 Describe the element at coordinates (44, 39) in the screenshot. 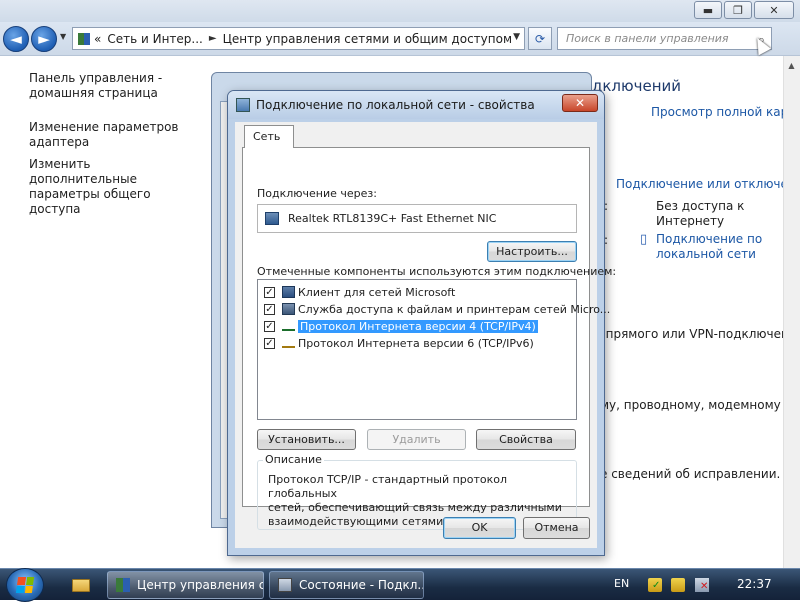

I see `forward-button: ►` at that location.